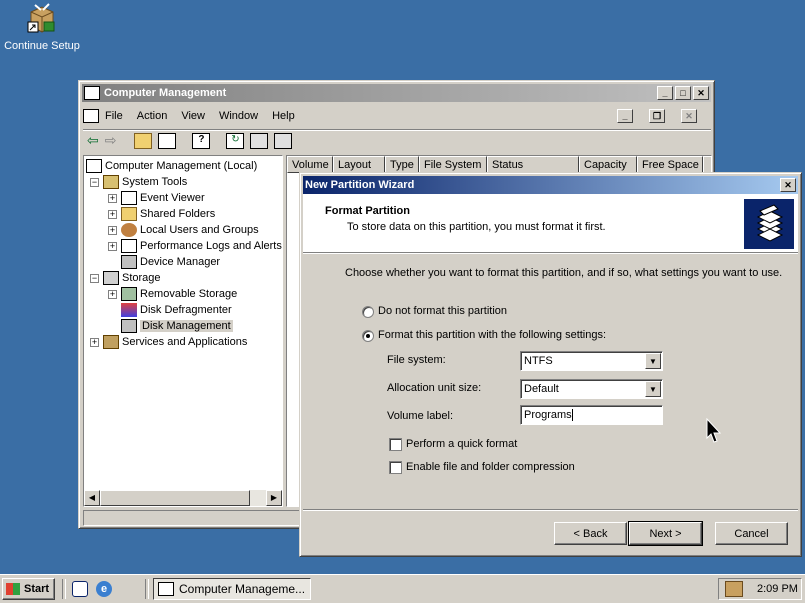  What do you see at coordinates (129, 310) in the screenshot?
I see `defragmenter-icon` at bounding box center [129, 310].